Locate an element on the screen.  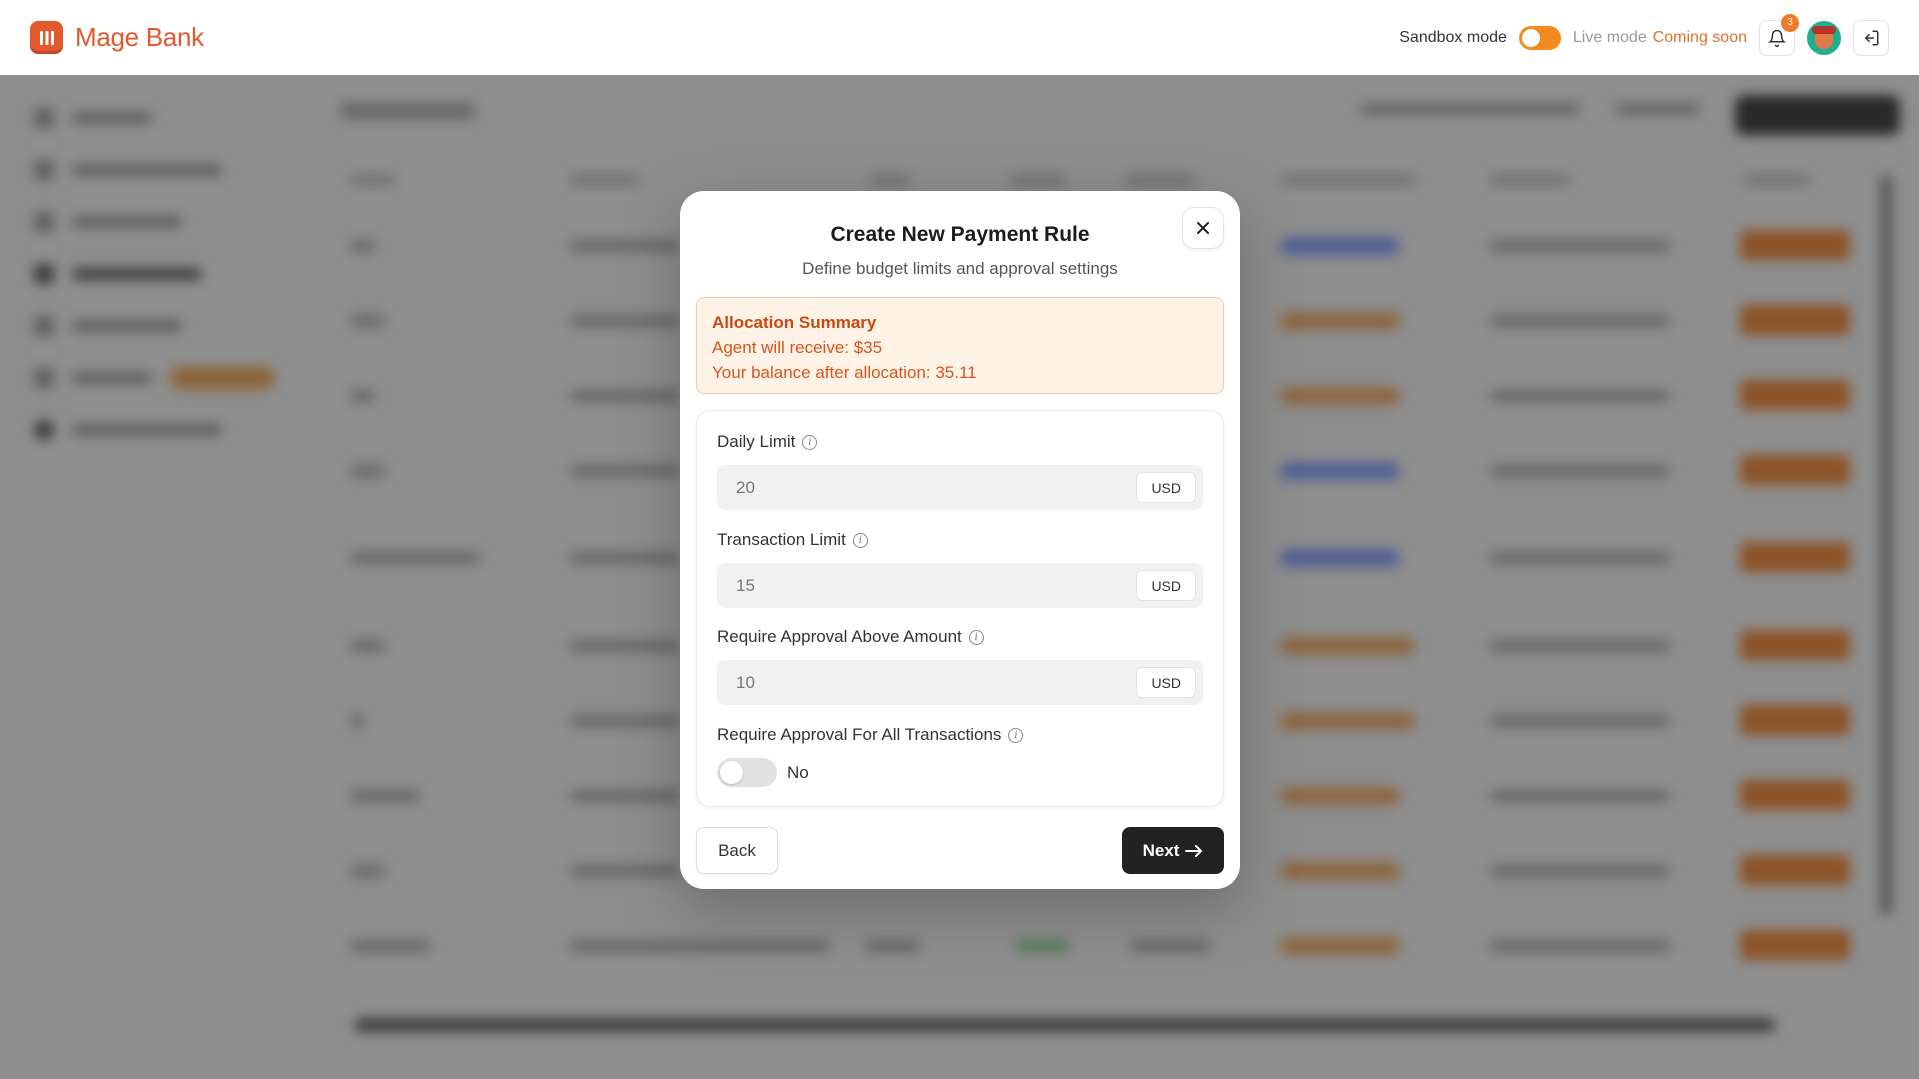
transaction-limit-input: 15 USD is located at coordinates (960, 585).